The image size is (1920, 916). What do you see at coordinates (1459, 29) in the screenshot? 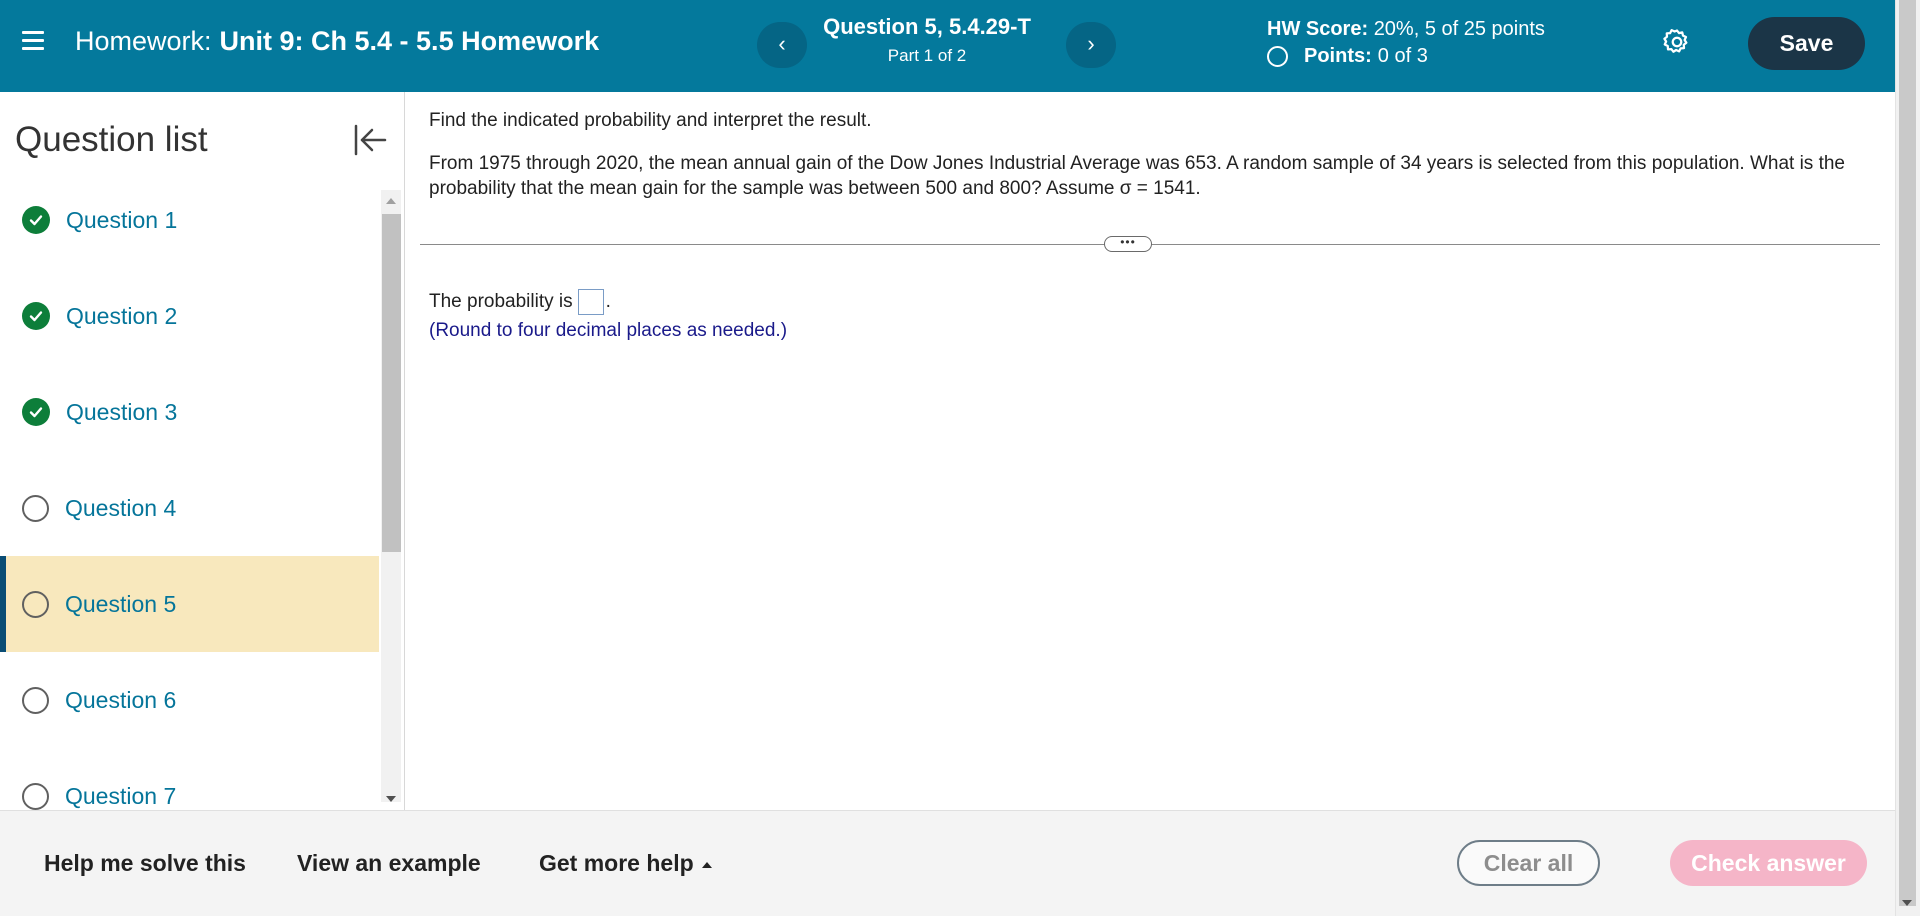
I see `hw-score-value: 20%, 5 of 25 points` at bounding box center [1459, 29].